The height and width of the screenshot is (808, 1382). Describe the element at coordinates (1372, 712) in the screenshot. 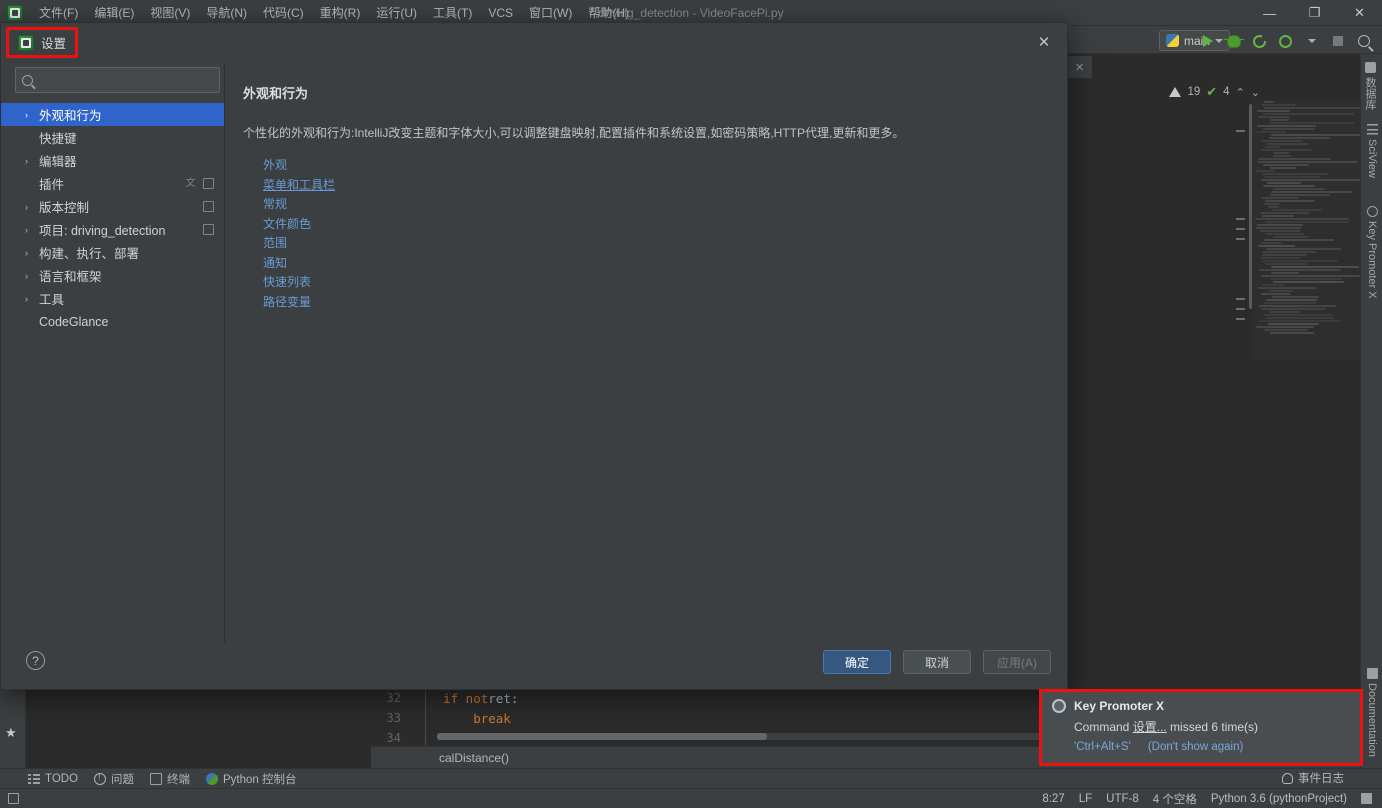

I see `sidebar-item-documentation: Documentation` at that location.